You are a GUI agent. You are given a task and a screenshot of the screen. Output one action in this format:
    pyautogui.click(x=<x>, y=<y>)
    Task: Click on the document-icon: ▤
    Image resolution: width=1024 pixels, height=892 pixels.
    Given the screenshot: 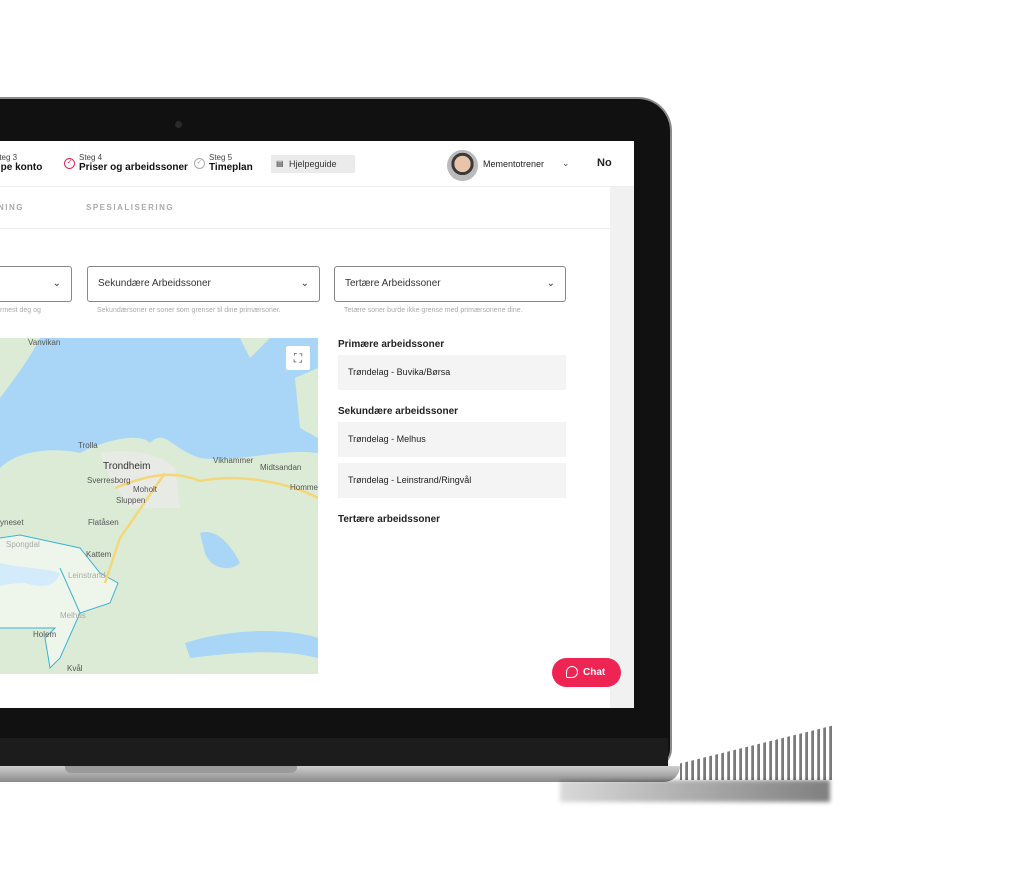 What is the action you would take?
    pyautogui.click(x=280, y=163)
    